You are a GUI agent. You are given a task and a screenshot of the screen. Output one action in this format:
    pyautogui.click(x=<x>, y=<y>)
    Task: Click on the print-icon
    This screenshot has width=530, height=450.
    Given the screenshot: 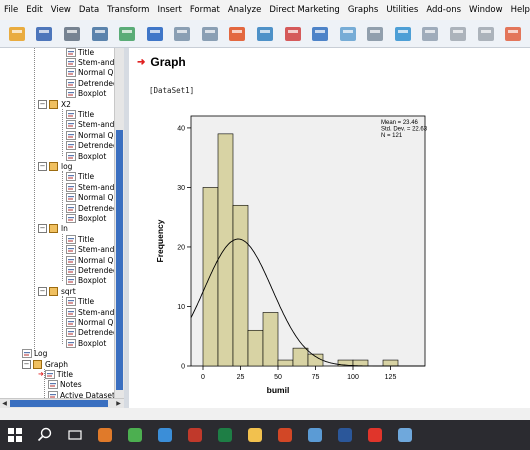 What is the action you would take?
    pyautogui.click(x=72, y=34)
    